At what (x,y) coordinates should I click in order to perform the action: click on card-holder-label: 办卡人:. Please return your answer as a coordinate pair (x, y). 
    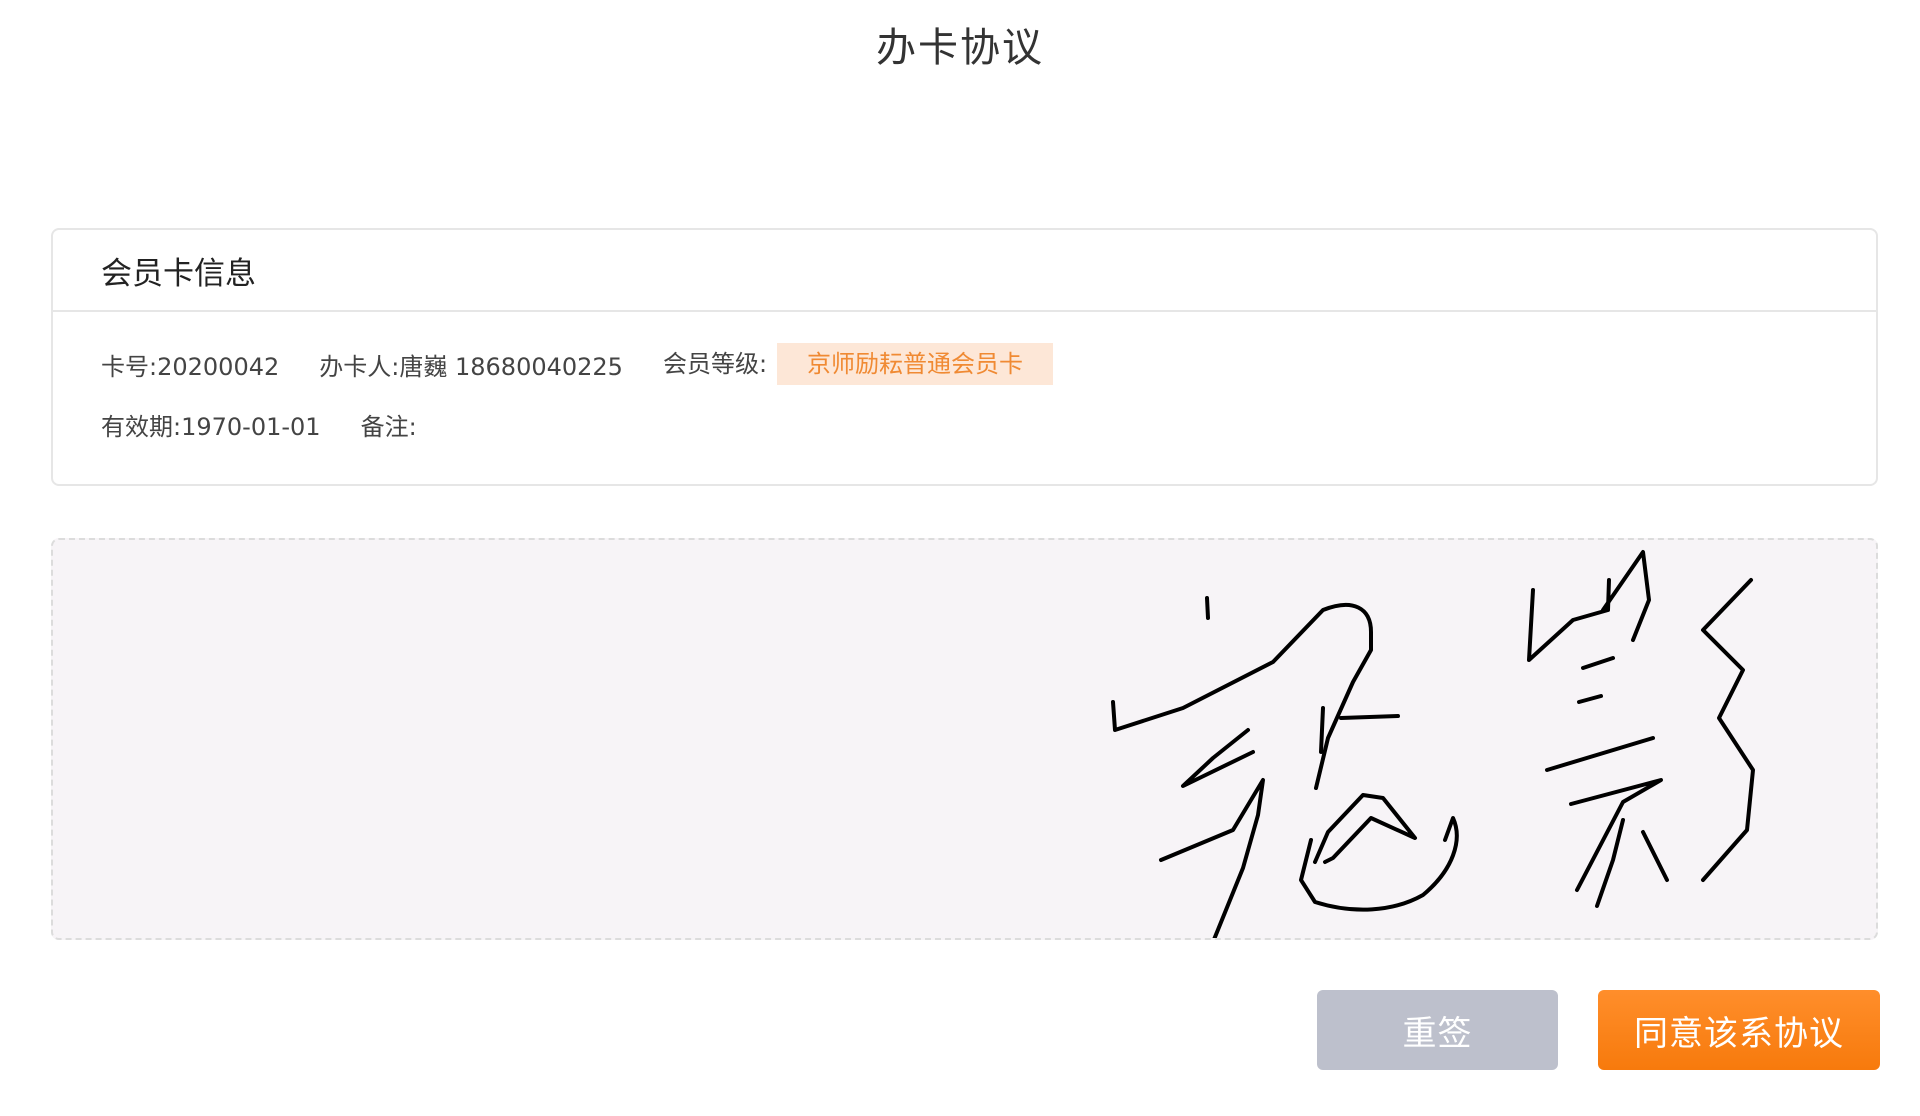
    Looking at the image, I should click on (359, 366).